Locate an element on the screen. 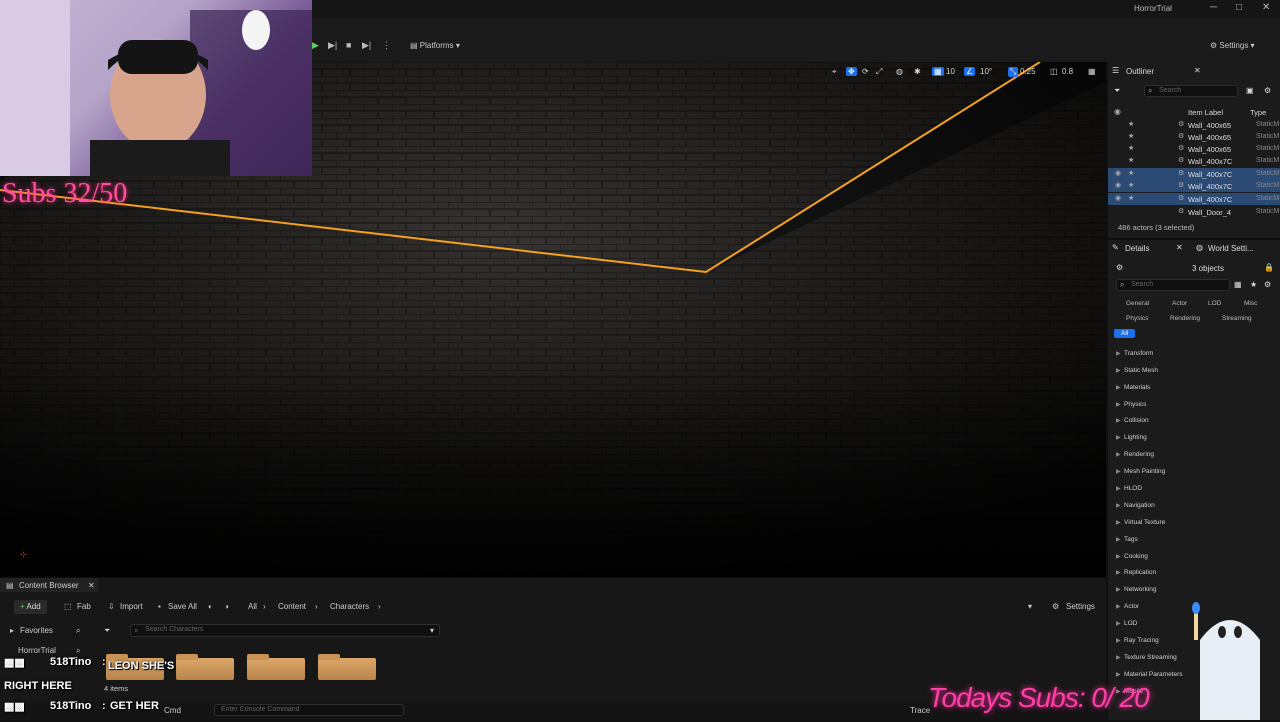 The image size is (1280, 722). add-folder-icon: ▣ is located at coordinates (1250, 90).